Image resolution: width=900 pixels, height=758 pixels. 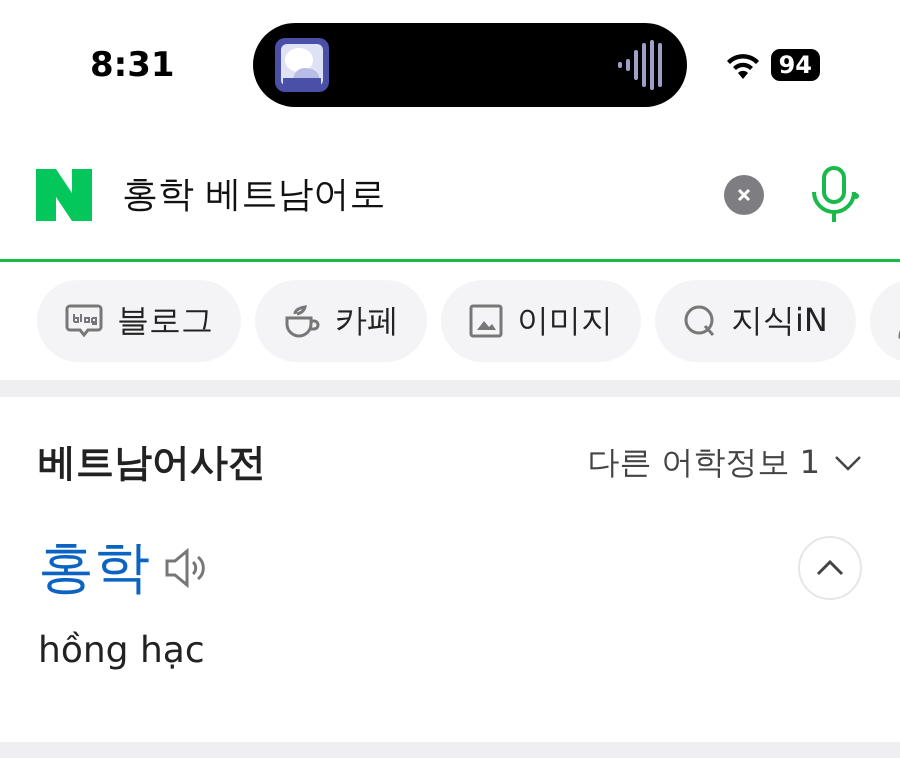 What do you see at coordinates (755, 321) in the screenshot?
I see `category-chip: 지식iN` at bounding box center [755, 321].